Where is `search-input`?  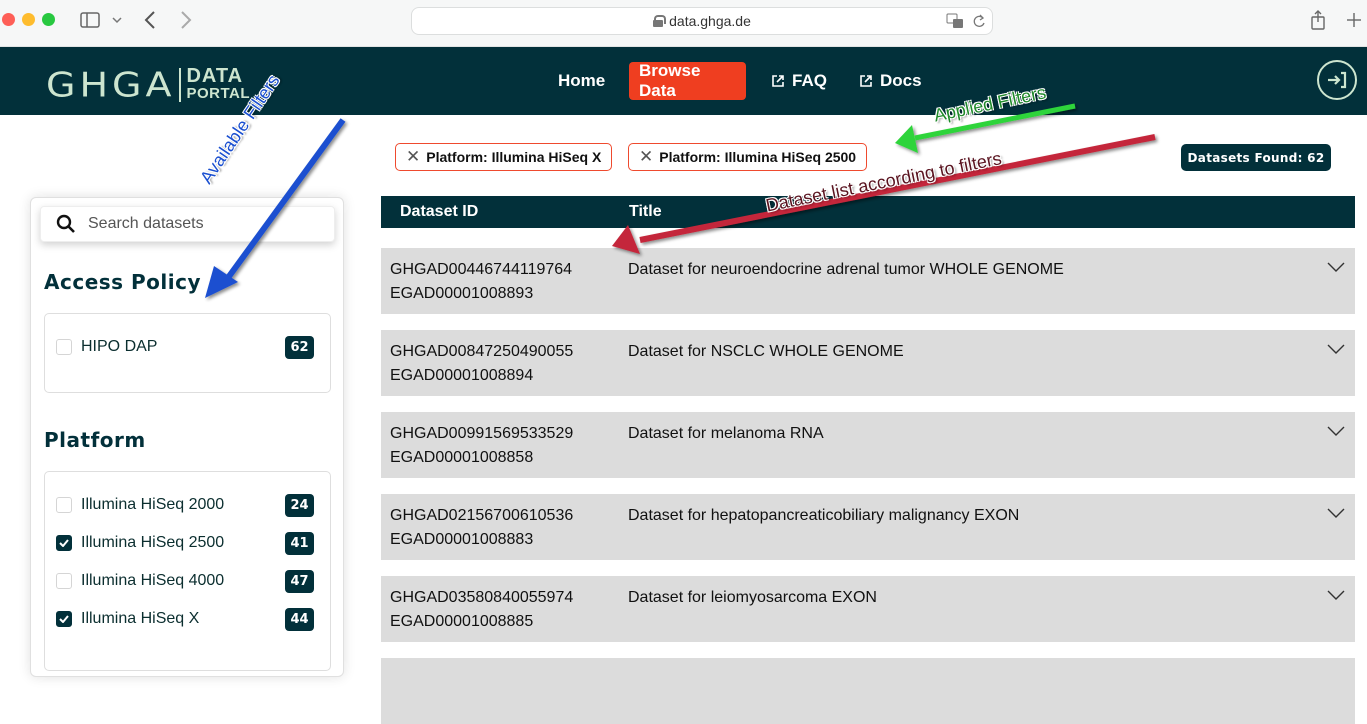 search-input is located at coordinates (198, 224).